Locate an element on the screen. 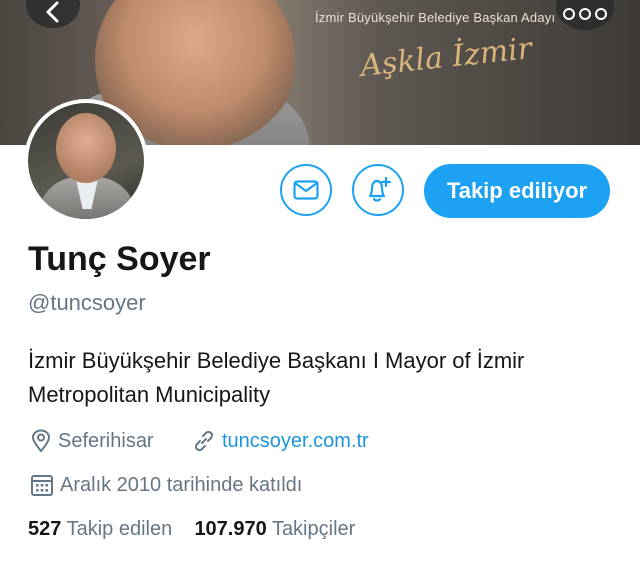  banner-signature: Aşkla İzmir is located at coordinates (446, 57).